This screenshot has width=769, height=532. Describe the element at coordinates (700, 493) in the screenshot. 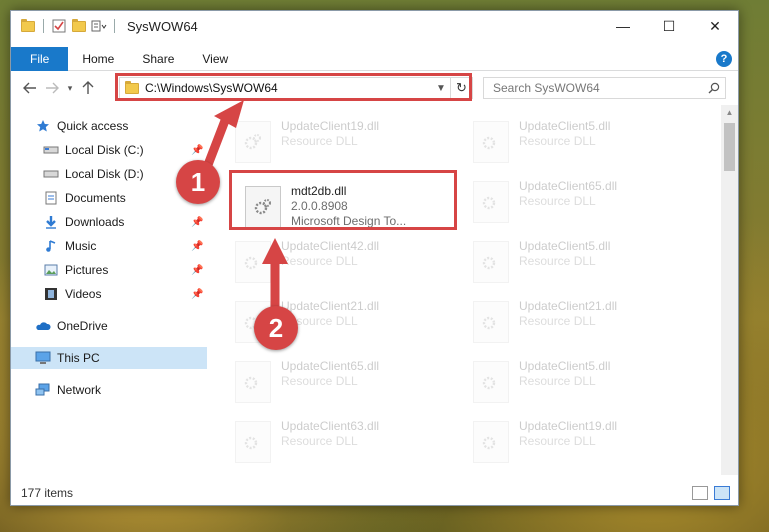

I see `details-view-icon` at that location.